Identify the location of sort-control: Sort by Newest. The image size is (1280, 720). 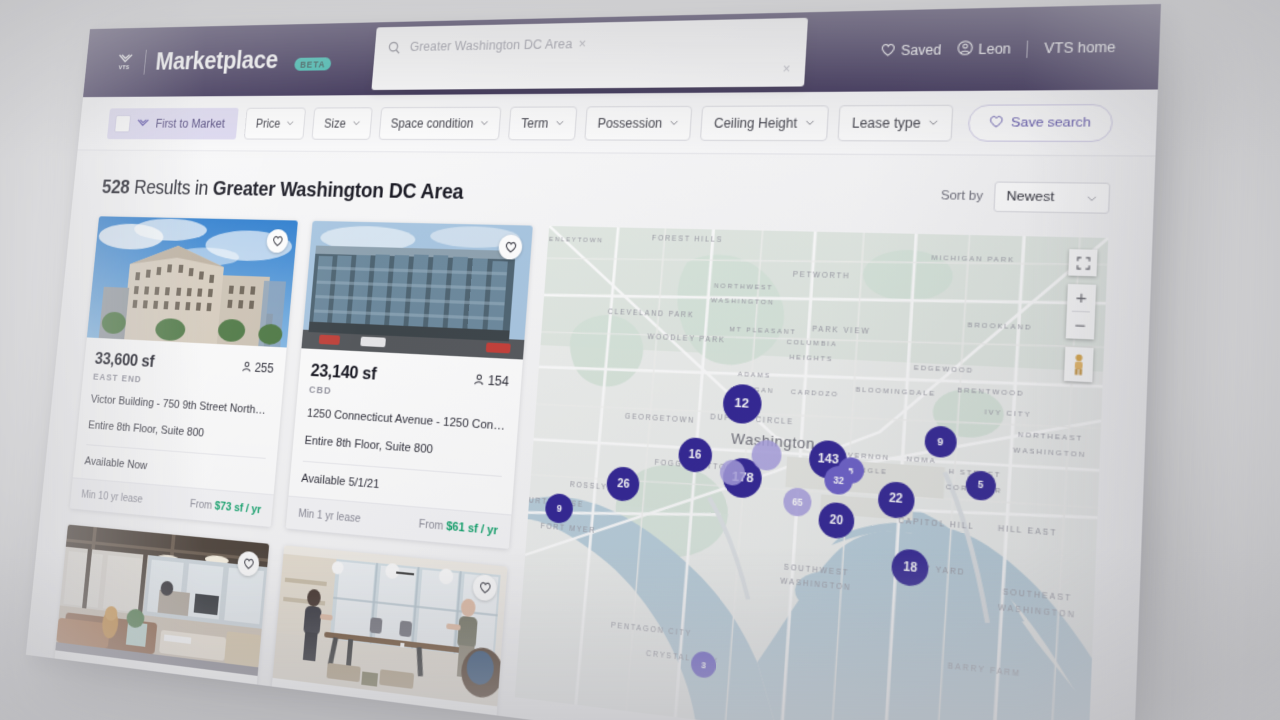
(1025, 197).